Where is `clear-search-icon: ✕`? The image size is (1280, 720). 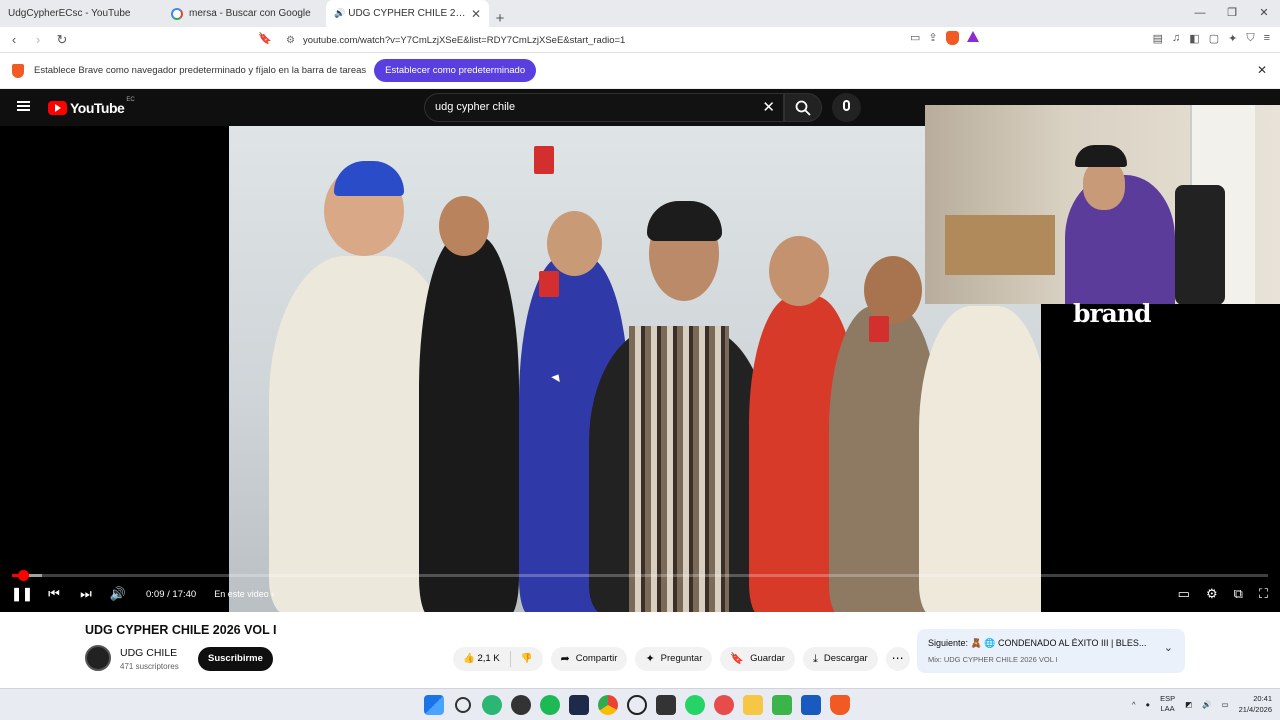
clear-search-icon: ✕ is located at coordinates (768, 107).